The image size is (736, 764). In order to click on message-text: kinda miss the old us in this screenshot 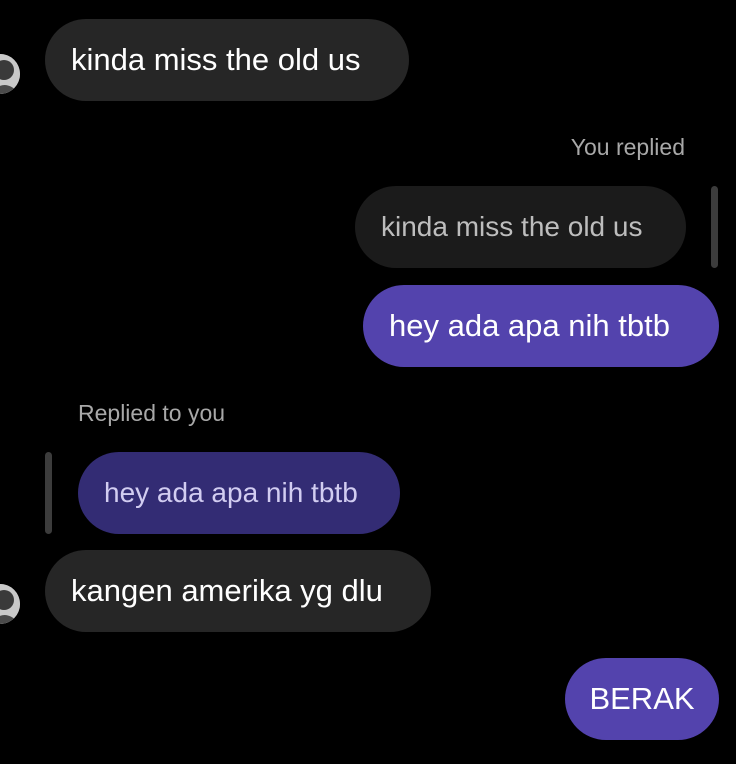, I will do `click(216, 59)`.